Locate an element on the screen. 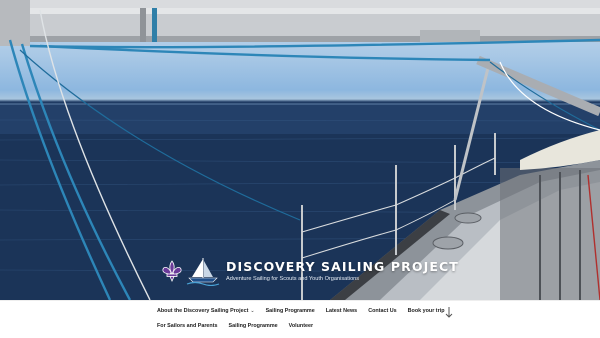  nav-item-contact-us: Contact Us is located at coordinates (382, 311).